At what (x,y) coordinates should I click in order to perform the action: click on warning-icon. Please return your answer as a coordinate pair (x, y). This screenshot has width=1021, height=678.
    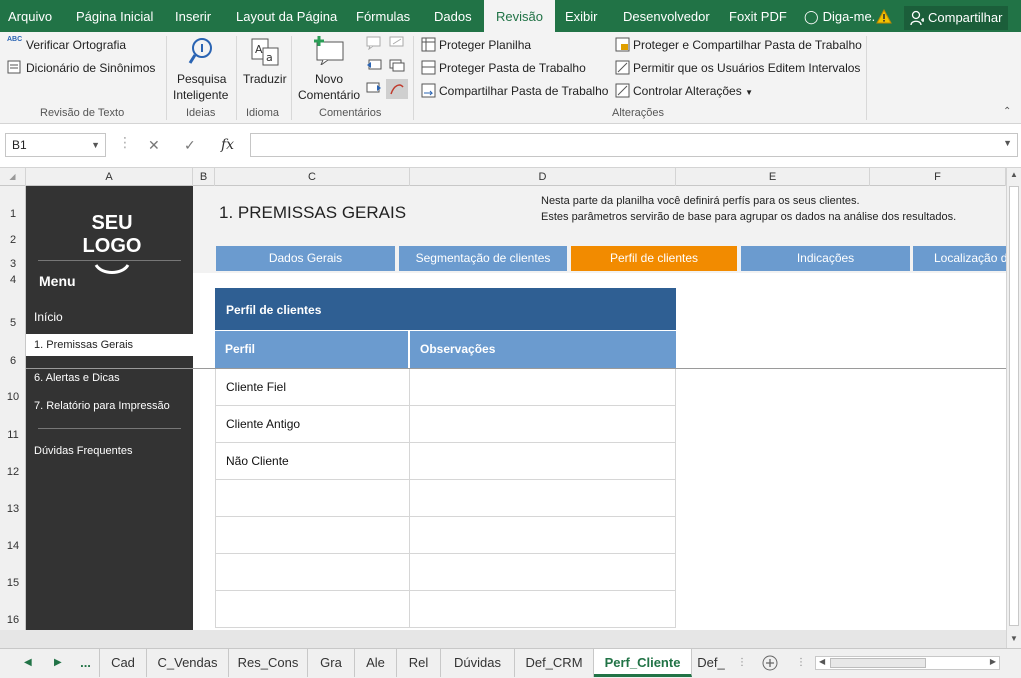
    Looking at the image, I should click on (884, 16).